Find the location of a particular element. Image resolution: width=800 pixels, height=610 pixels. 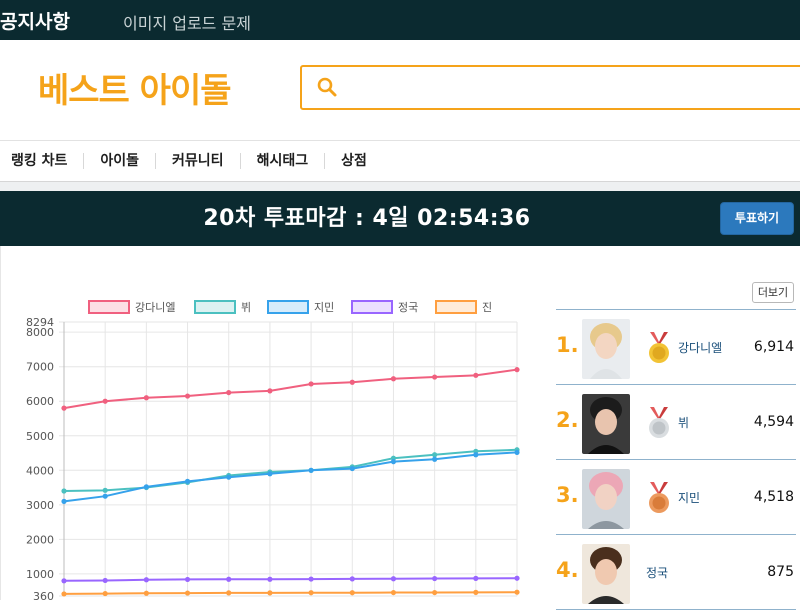

legend-label: 진 is located at coordinates (487, 307).